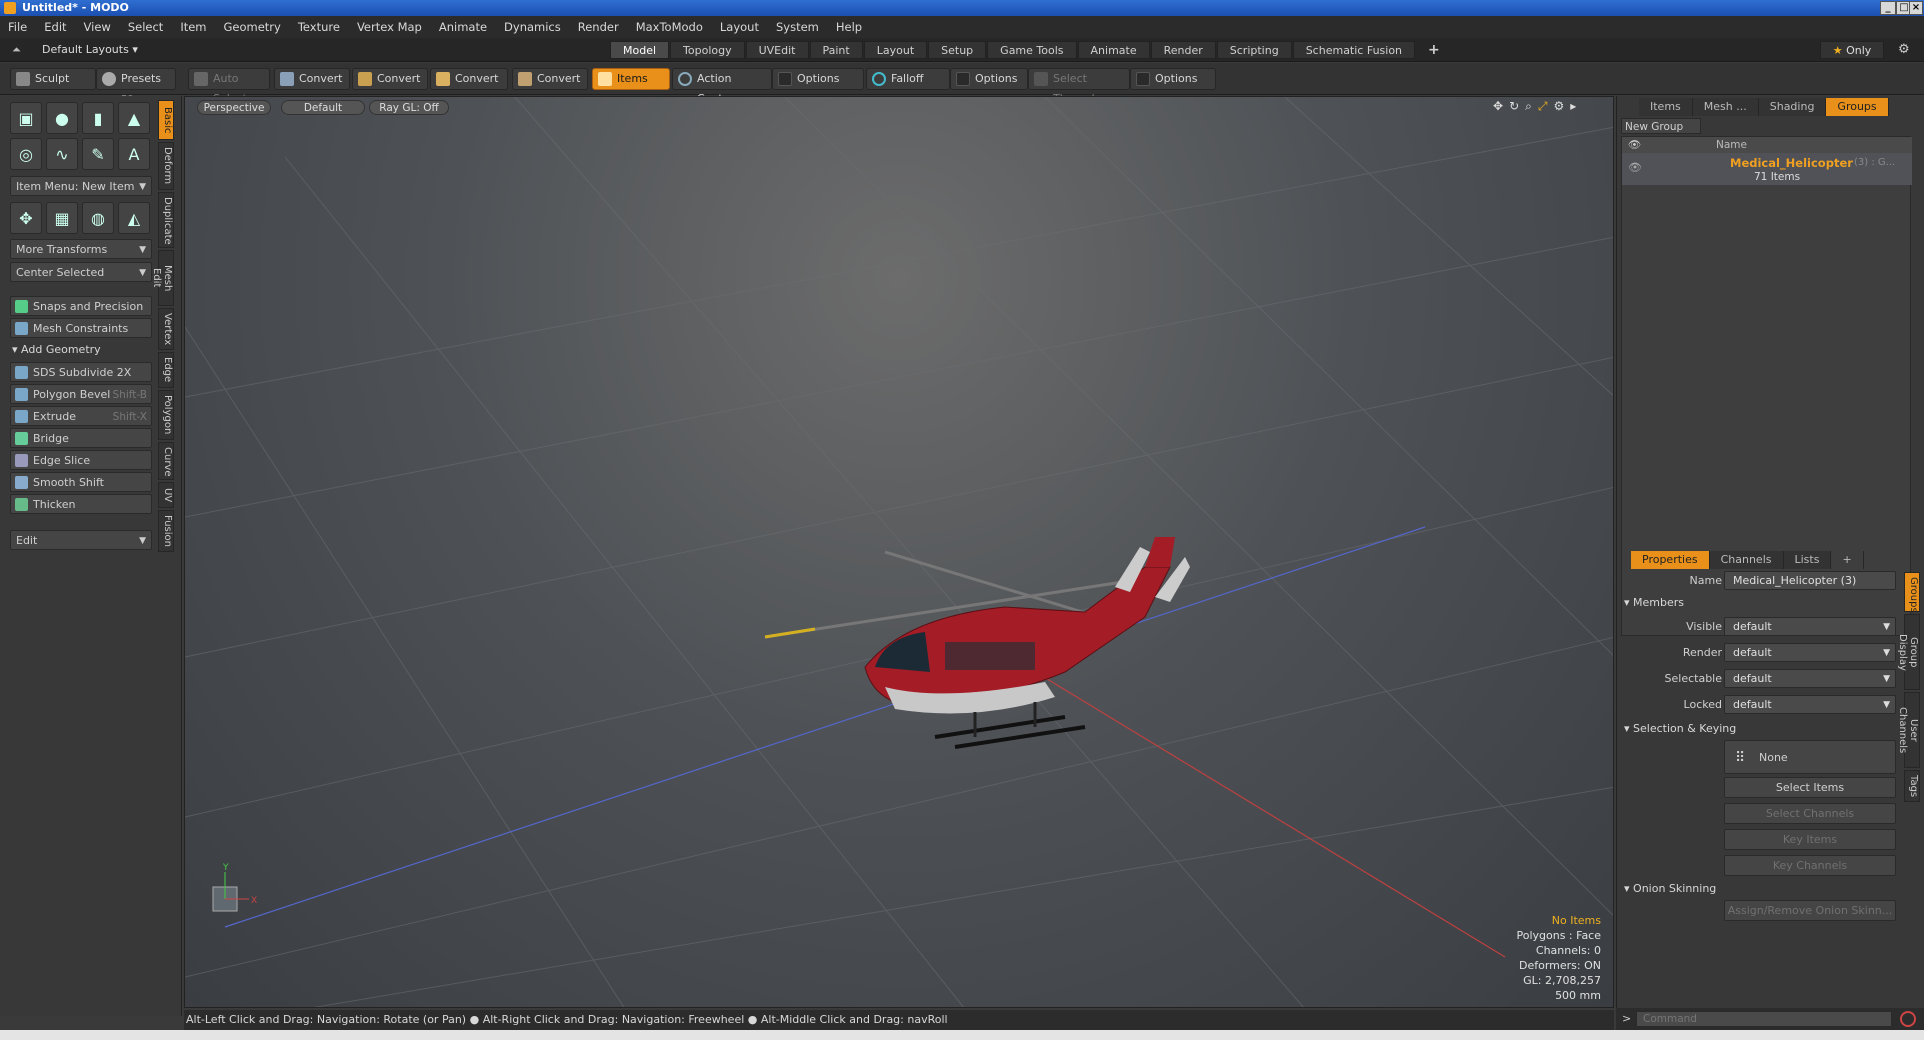  I want to click on torus-icon: ◎, so click(26, 154).